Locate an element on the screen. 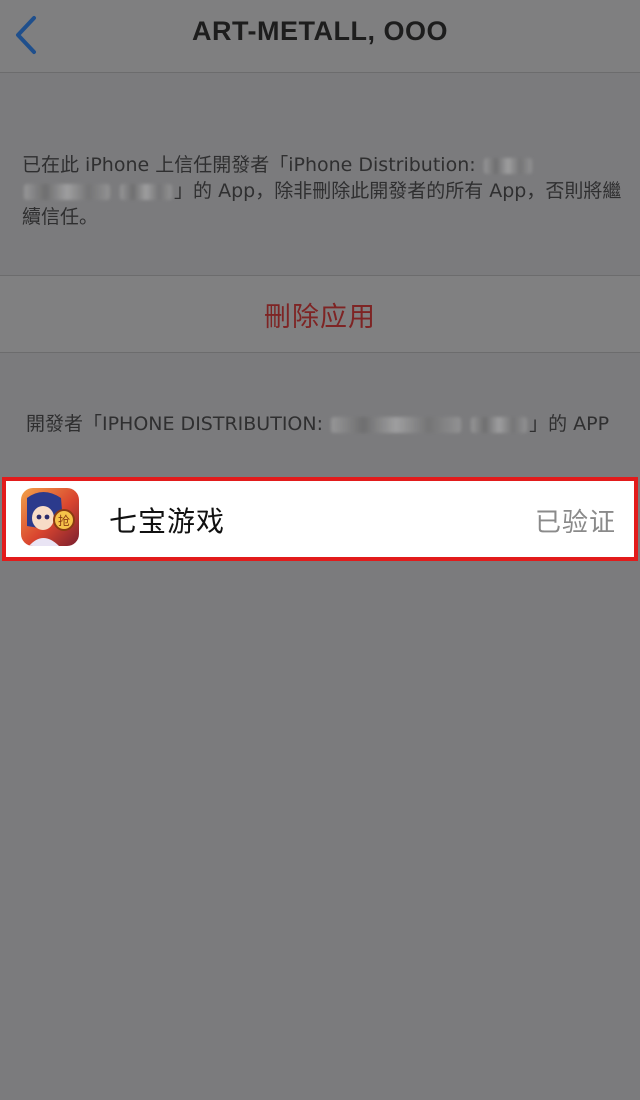  trust-description-part1: 已在此 iPhone 上信任開發者「iPhone Distribution: is located at coordinates (249, 165).